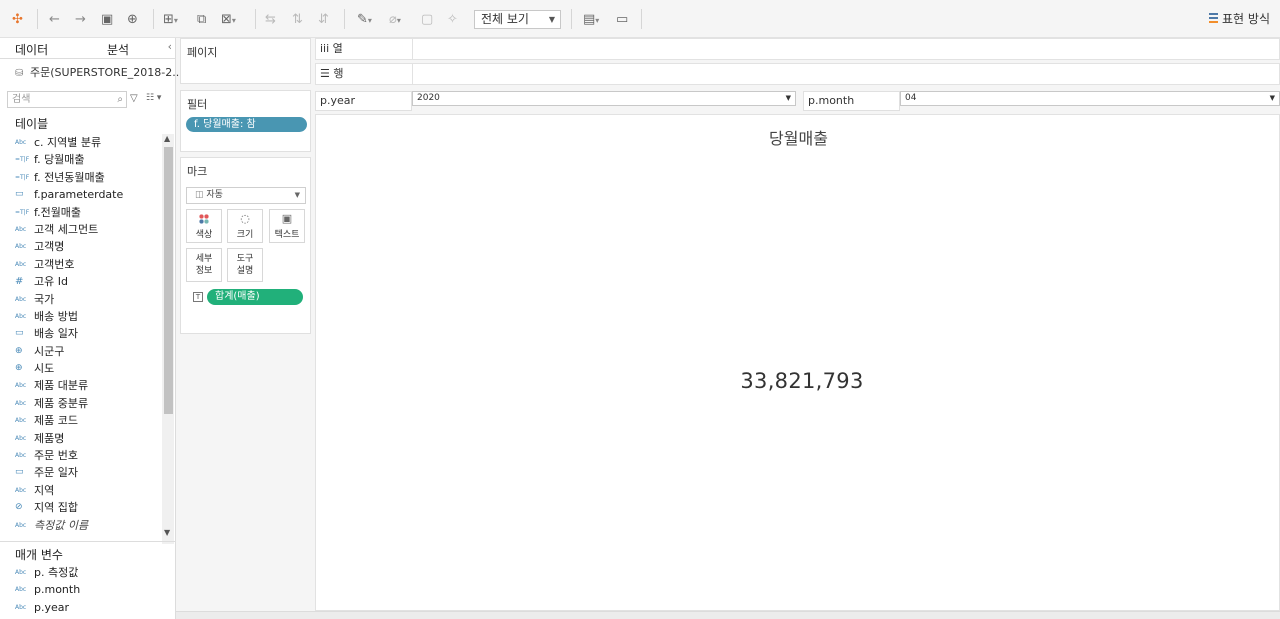  Describe the element at coordinates (153, 98) in the screenshot. I see `view-options-icon: ☷ ▾` at that location.